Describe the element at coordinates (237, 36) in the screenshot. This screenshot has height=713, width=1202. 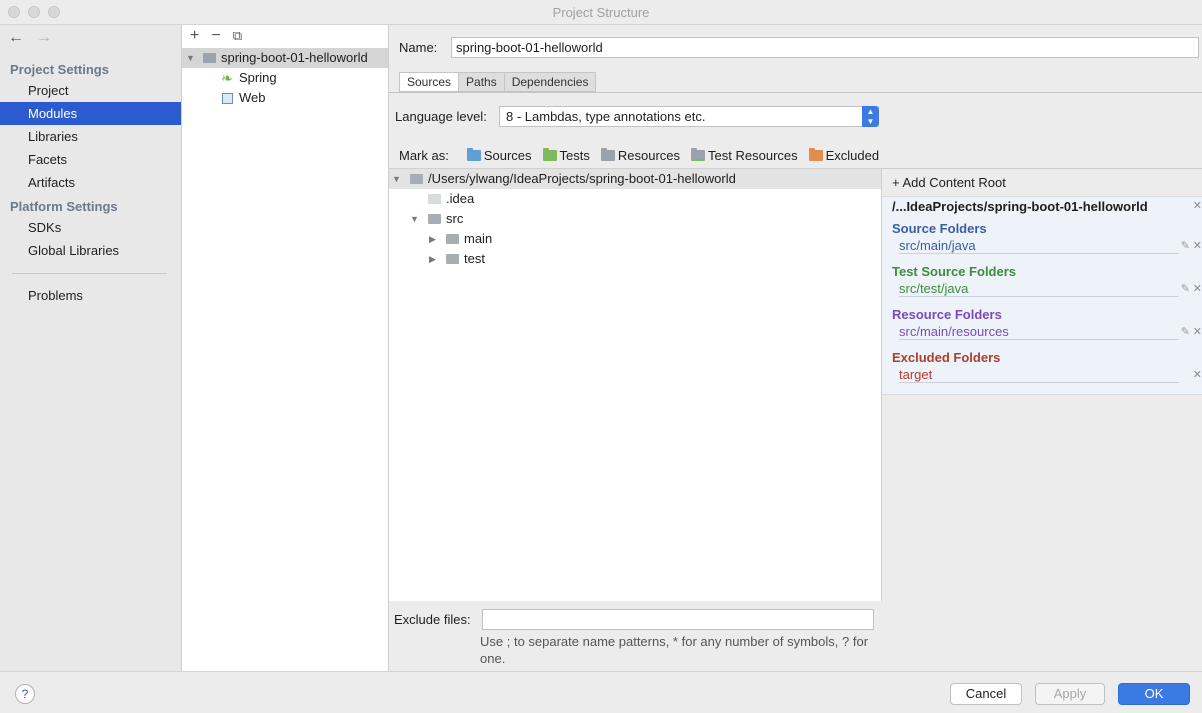
I see `copy-module-icon: ⧉` at that location.